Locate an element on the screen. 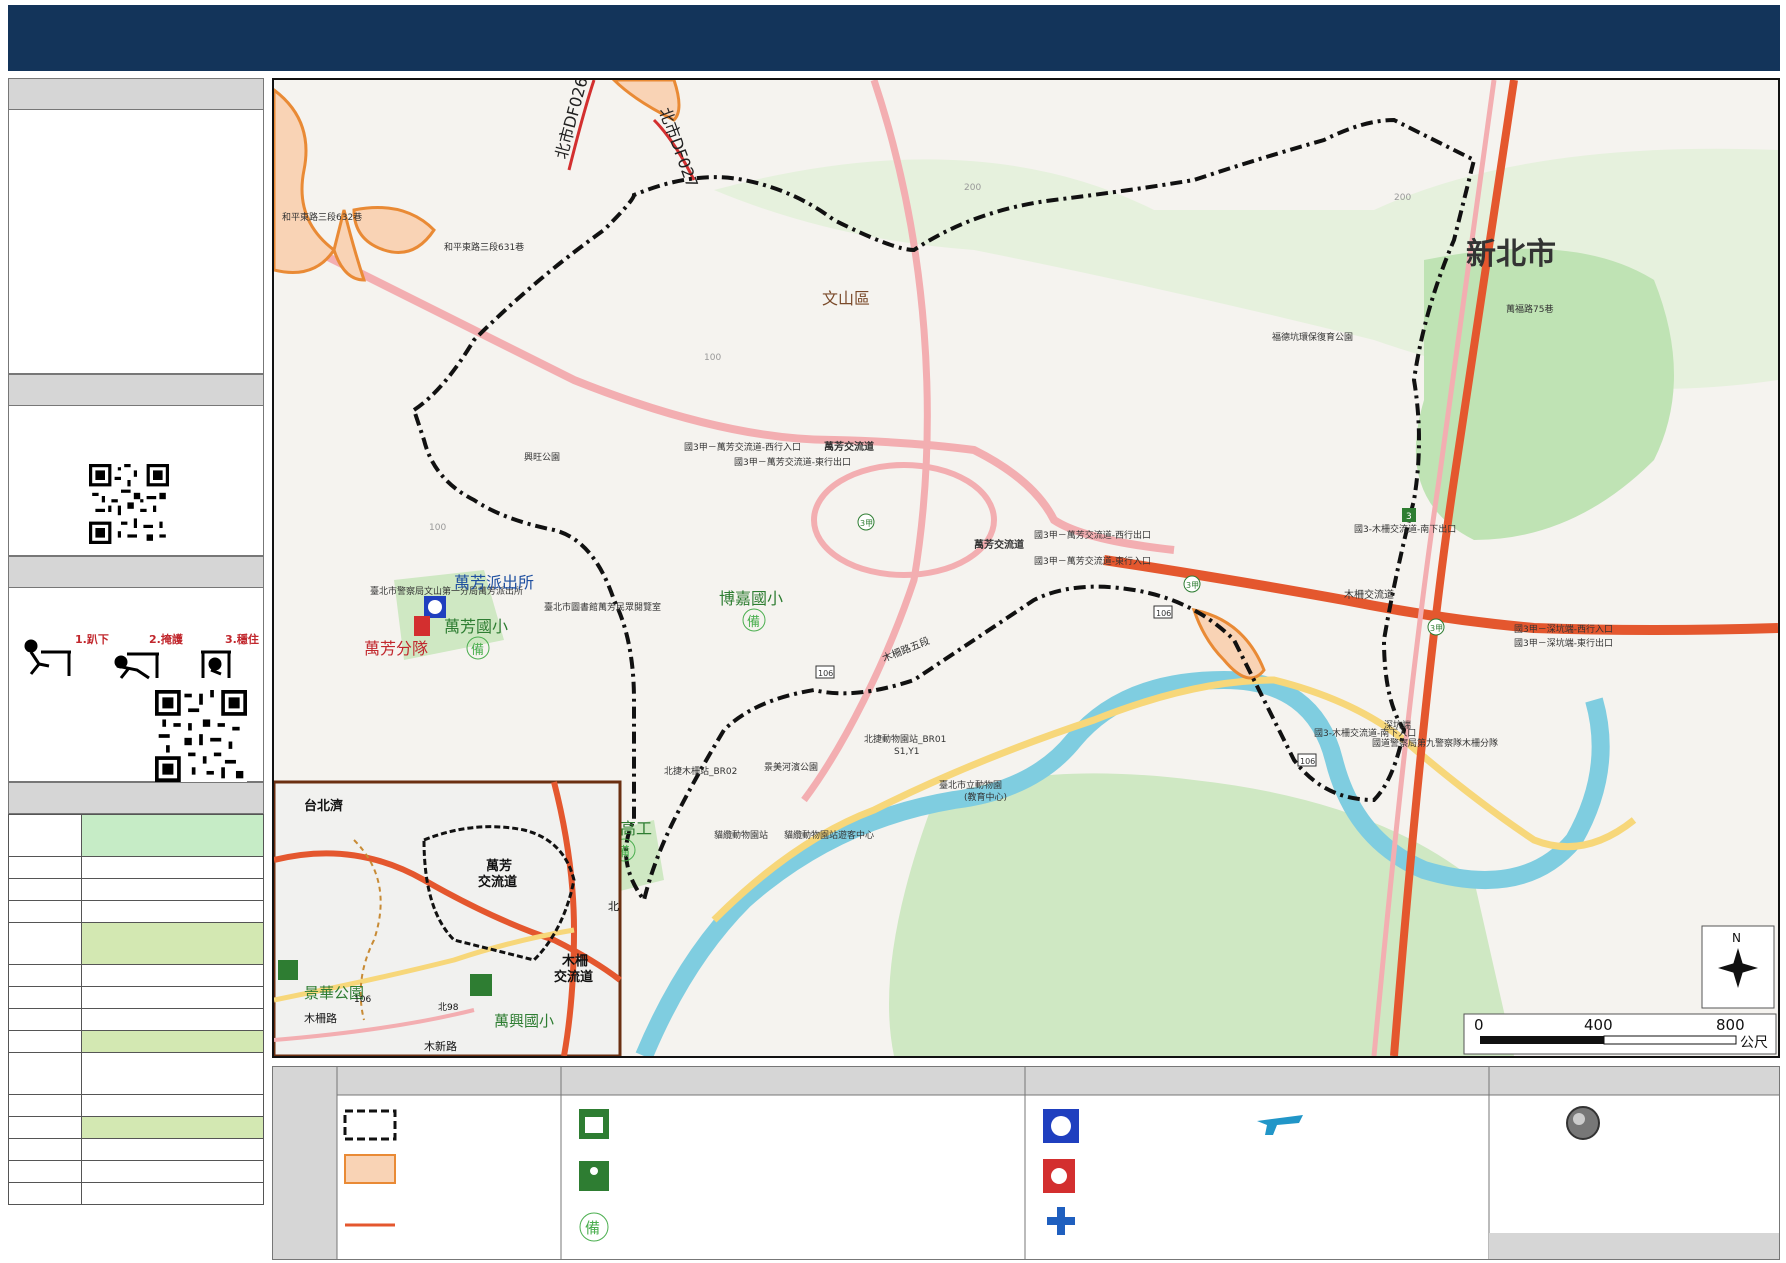 This screenshot has height=1263, width=1786. place-label: (教育中心) is located at coordinates (985, 797).